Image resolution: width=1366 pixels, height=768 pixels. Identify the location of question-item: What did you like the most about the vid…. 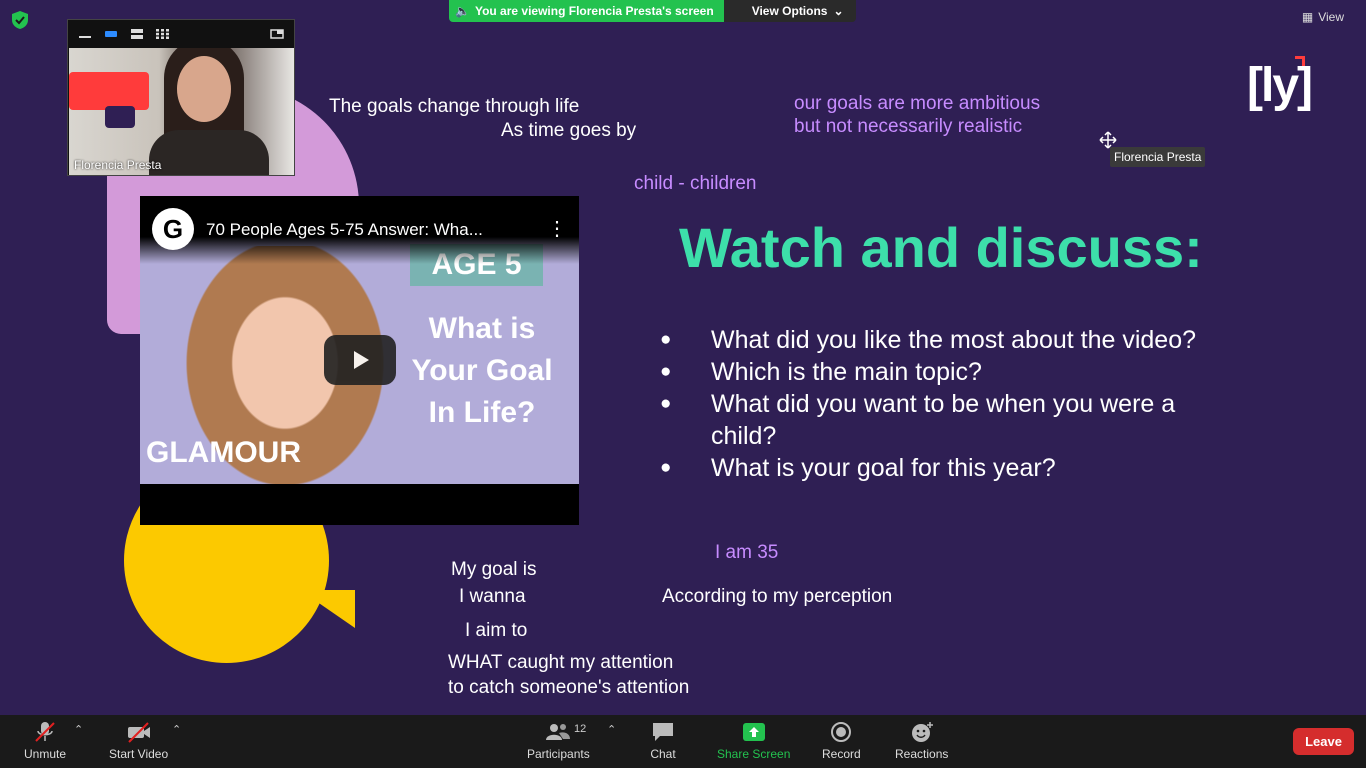
(940, 340).